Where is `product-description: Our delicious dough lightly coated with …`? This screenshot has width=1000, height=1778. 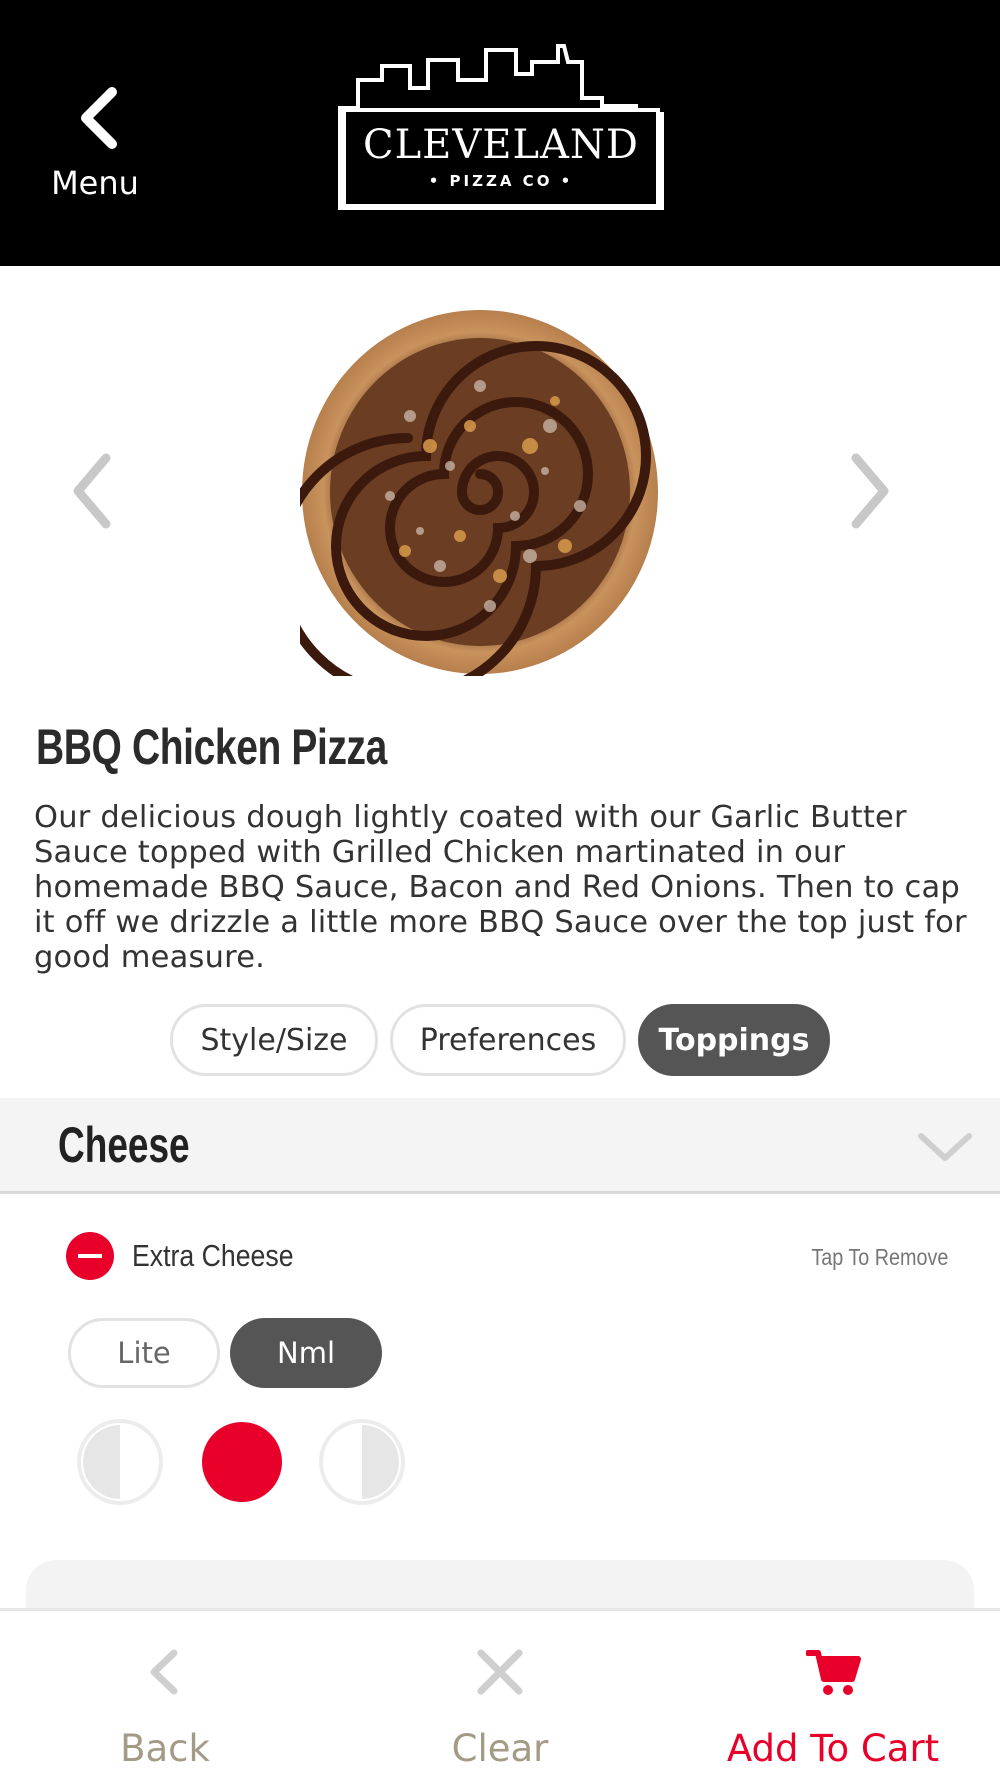
product-description: Our delicious dough lightly coated with … is located at coordinates (500, 887).